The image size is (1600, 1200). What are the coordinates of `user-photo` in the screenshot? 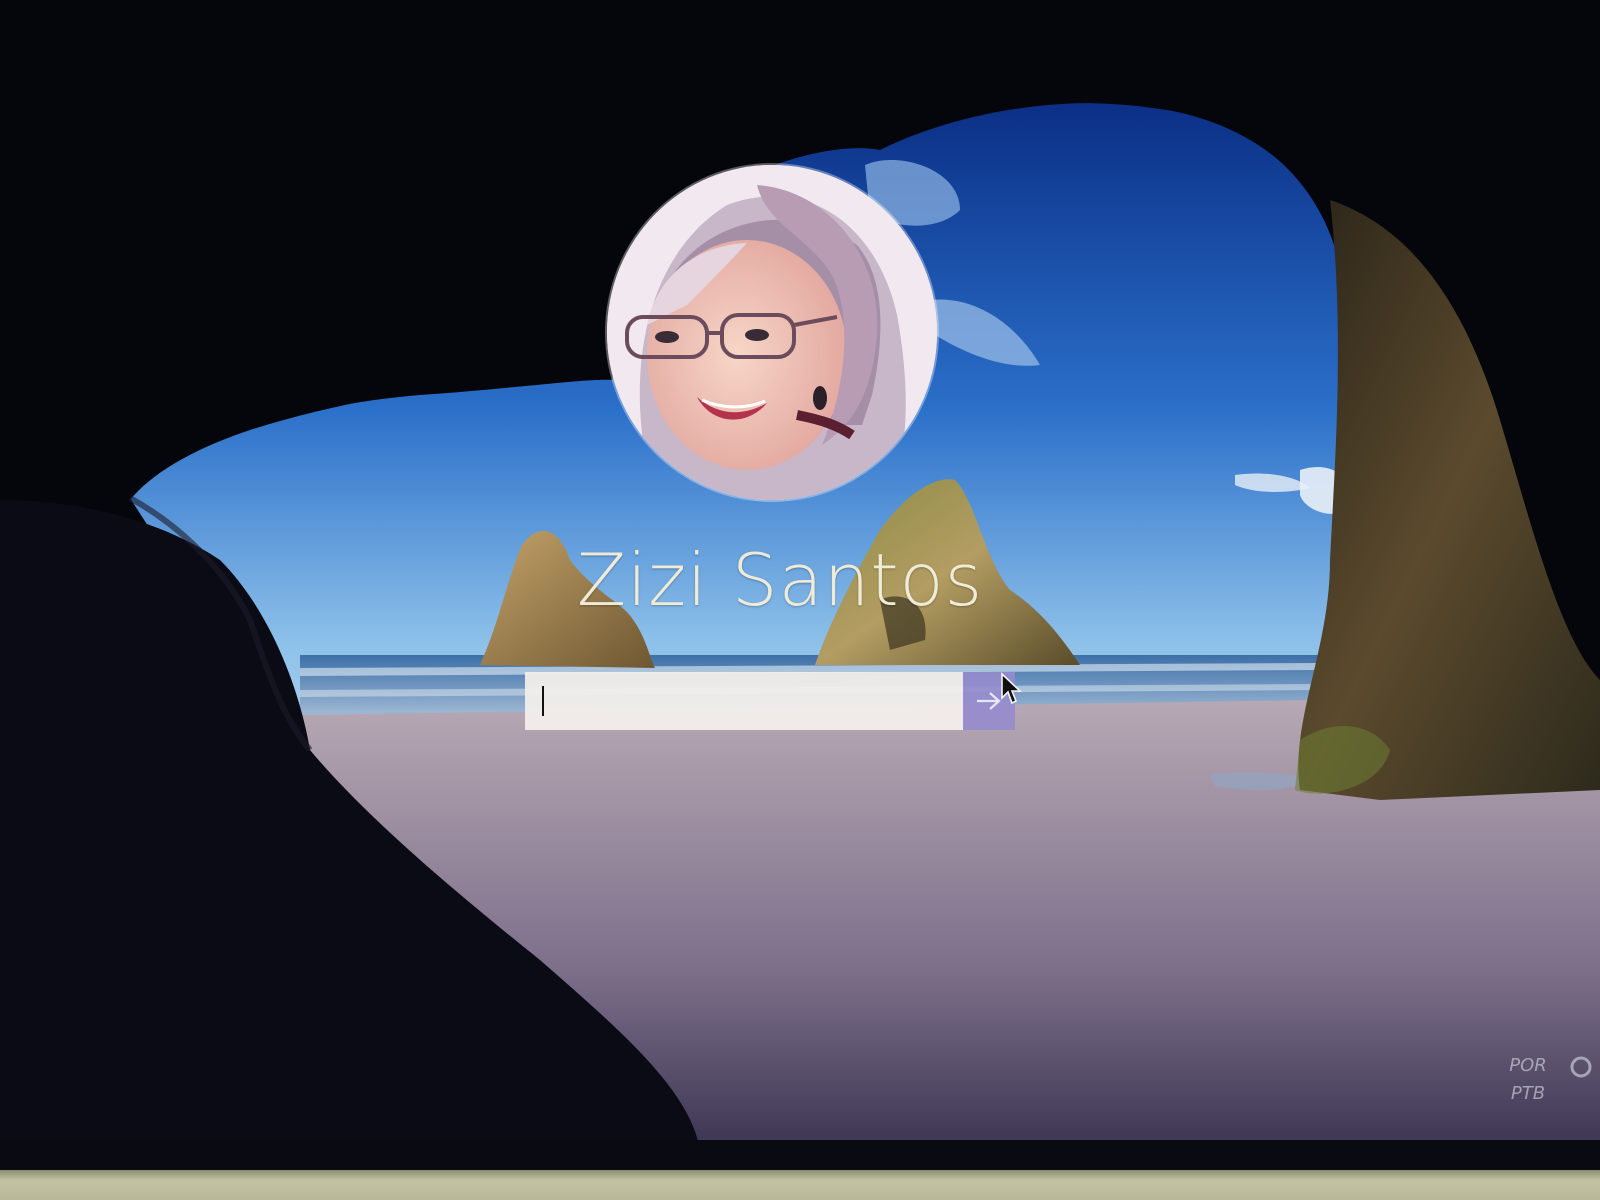 It's located at (772, 332).